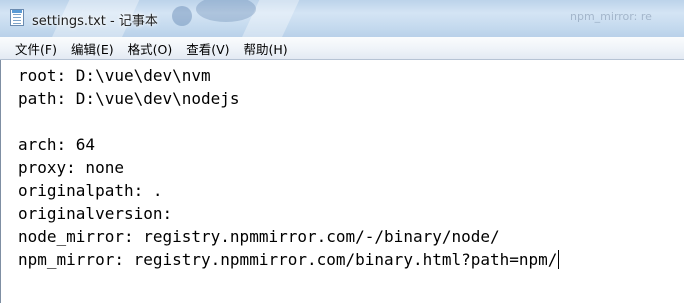 Image resolution: width=684 pixels, height=303 pixels. Describe the element at coordinates (288, 190) in the screenshot. I see `text-line: originalpath: .` at that location.